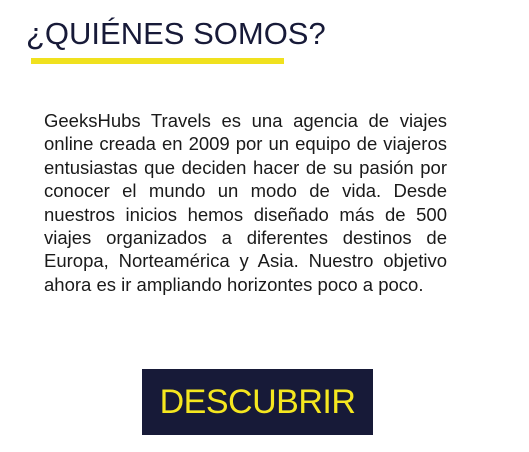 The width and height of the screenshot is (529, 452). What do you see at coordinates (157, 61) in the screenshot?
I see `title-underline` at bounding box center [157, 61].